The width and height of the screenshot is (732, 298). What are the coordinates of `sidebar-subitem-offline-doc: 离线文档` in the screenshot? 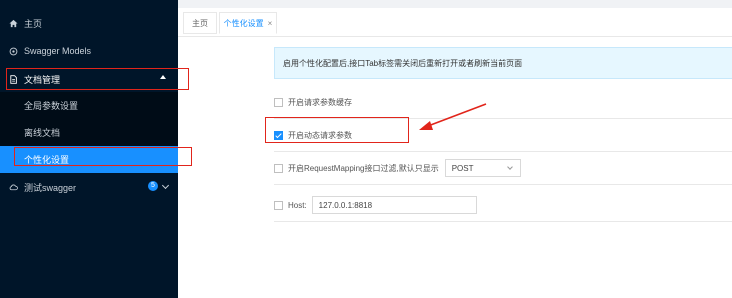 It's located at (89, 132).